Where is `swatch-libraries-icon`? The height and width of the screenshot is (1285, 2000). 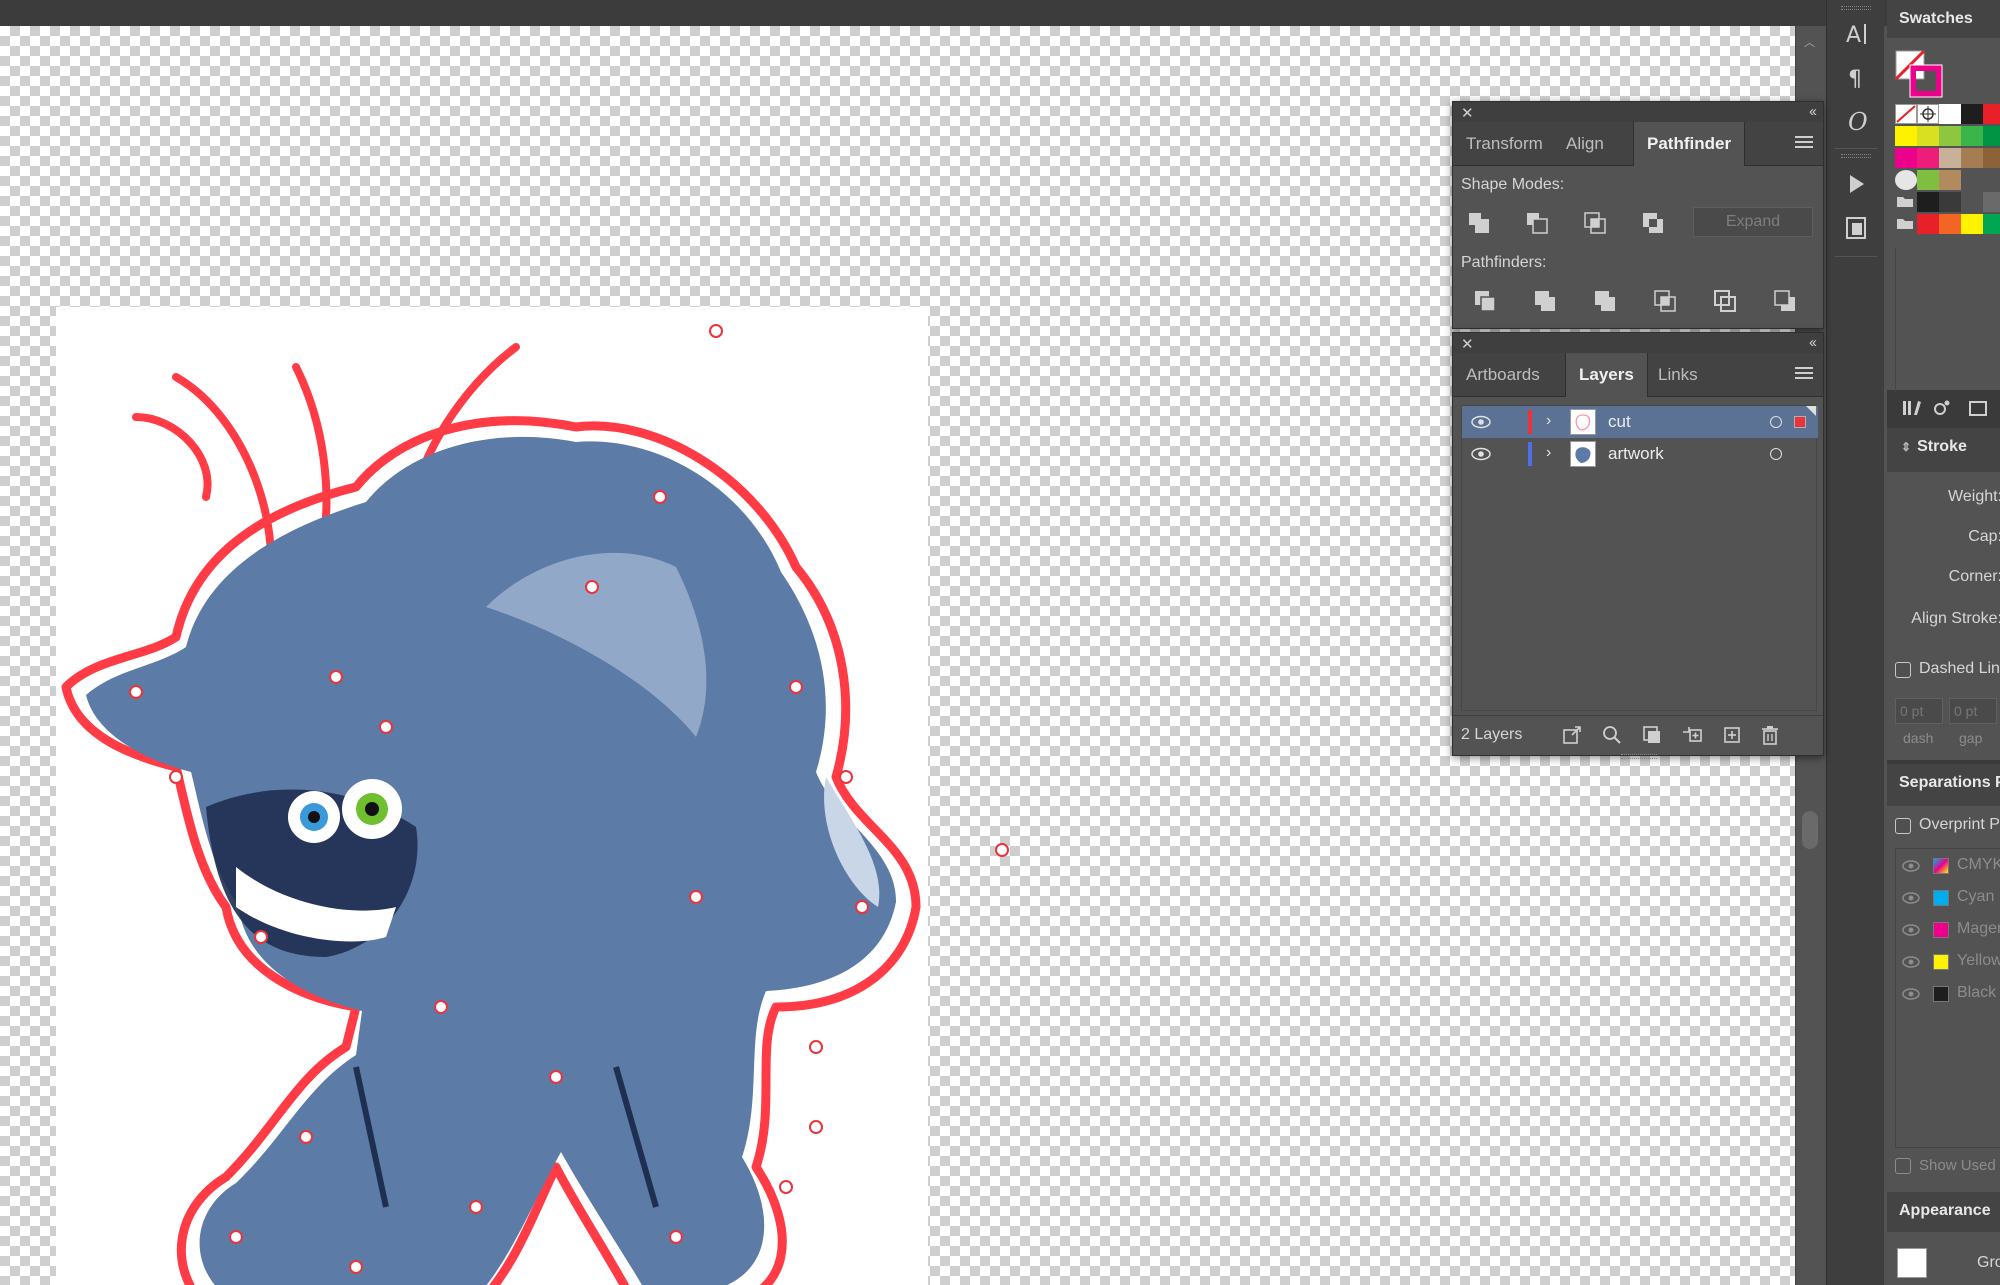
swatch-libraries-icon is located at coordinates (1913, 408).